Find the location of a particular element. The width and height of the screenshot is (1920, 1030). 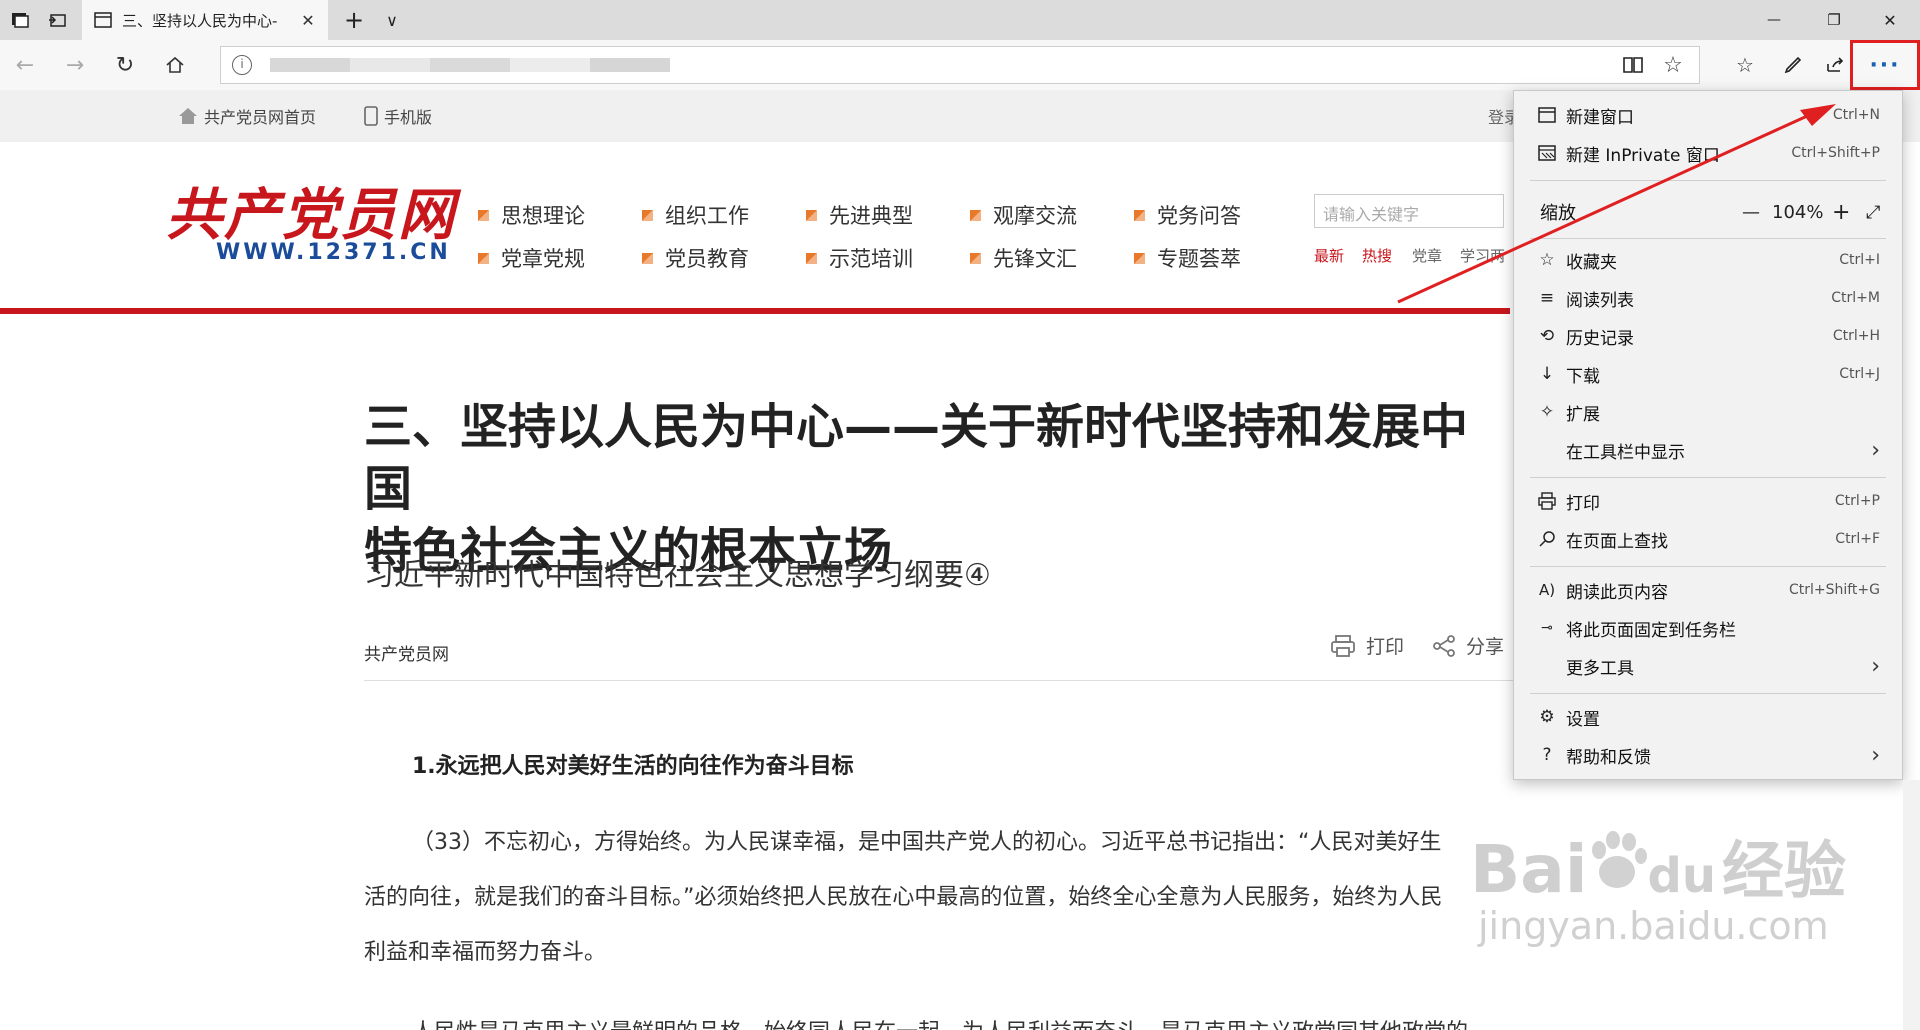

nav-link-organization: 组织工作 is located at coordinates (695, 215).